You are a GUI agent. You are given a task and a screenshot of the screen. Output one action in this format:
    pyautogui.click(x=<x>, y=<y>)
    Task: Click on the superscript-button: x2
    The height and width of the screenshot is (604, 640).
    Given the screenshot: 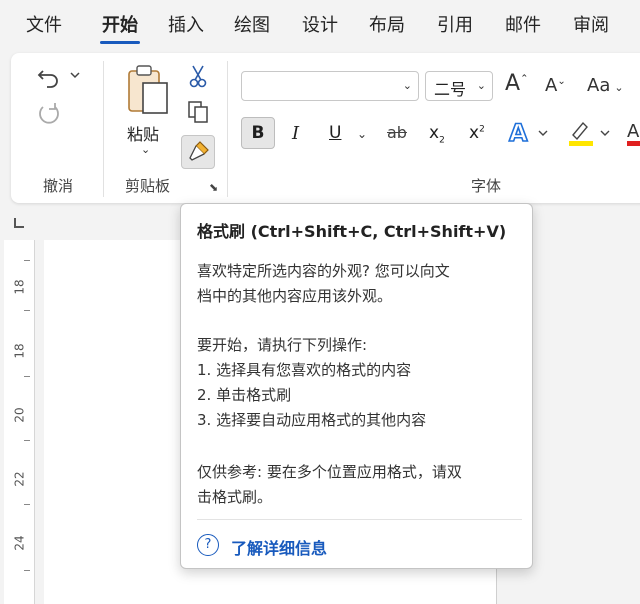 What is the action you would take?
    pyautogui.click(x=477, y=133)
    